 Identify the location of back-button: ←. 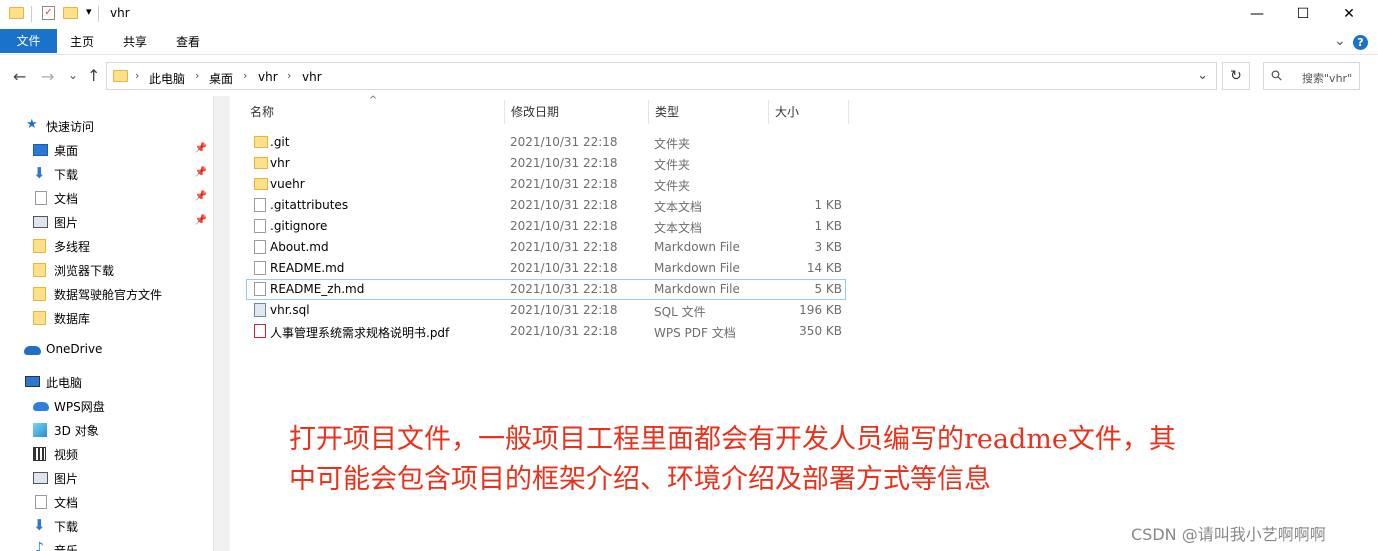
(19, 76).